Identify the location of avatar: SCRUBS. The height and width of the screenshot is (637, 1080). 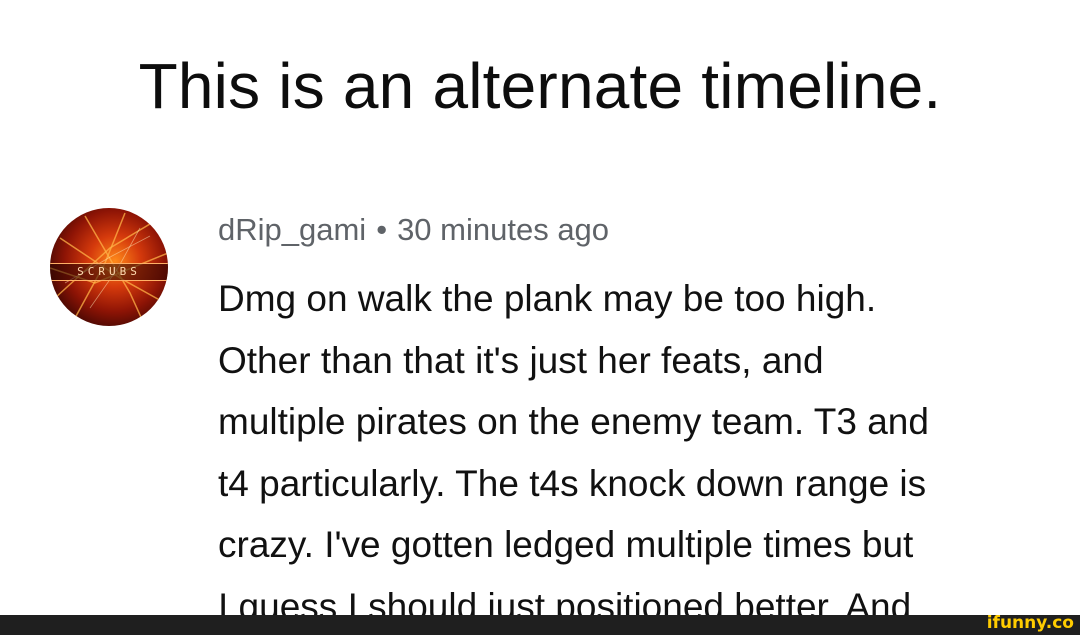
(109, 267).